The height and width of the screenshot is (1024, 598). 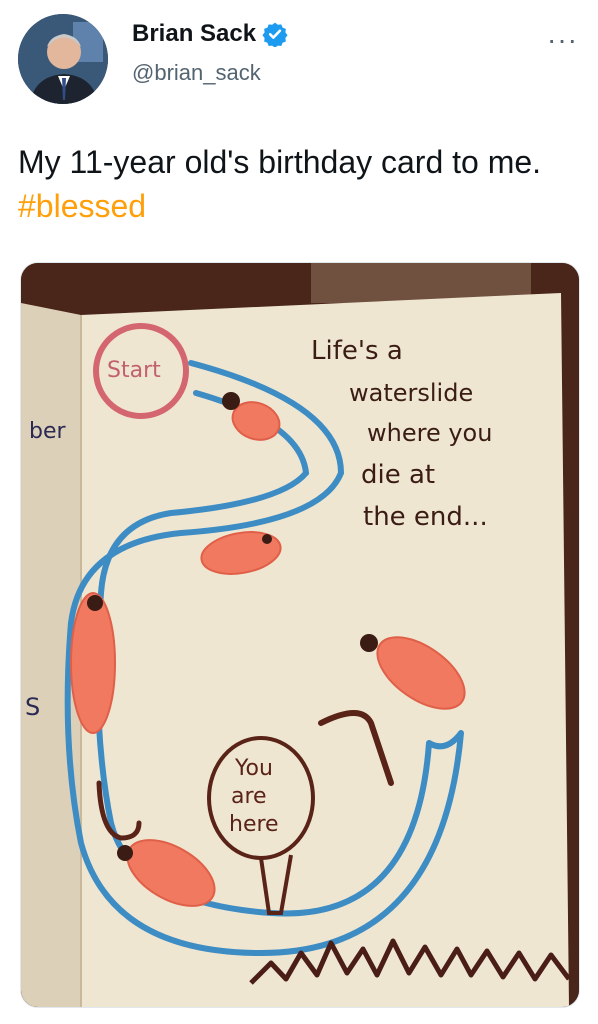 I want to click on message-line-4: die at, so click(x=398, y=475).